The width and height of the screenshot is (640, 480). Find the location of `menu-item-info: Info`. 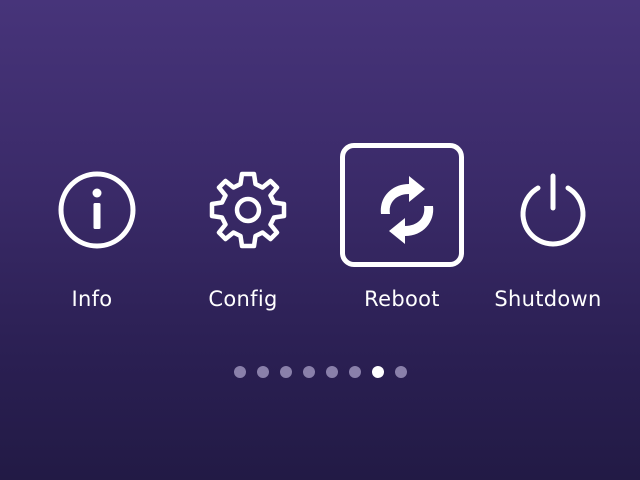

menu-item-info: Info is located at coordinates (92, 233).